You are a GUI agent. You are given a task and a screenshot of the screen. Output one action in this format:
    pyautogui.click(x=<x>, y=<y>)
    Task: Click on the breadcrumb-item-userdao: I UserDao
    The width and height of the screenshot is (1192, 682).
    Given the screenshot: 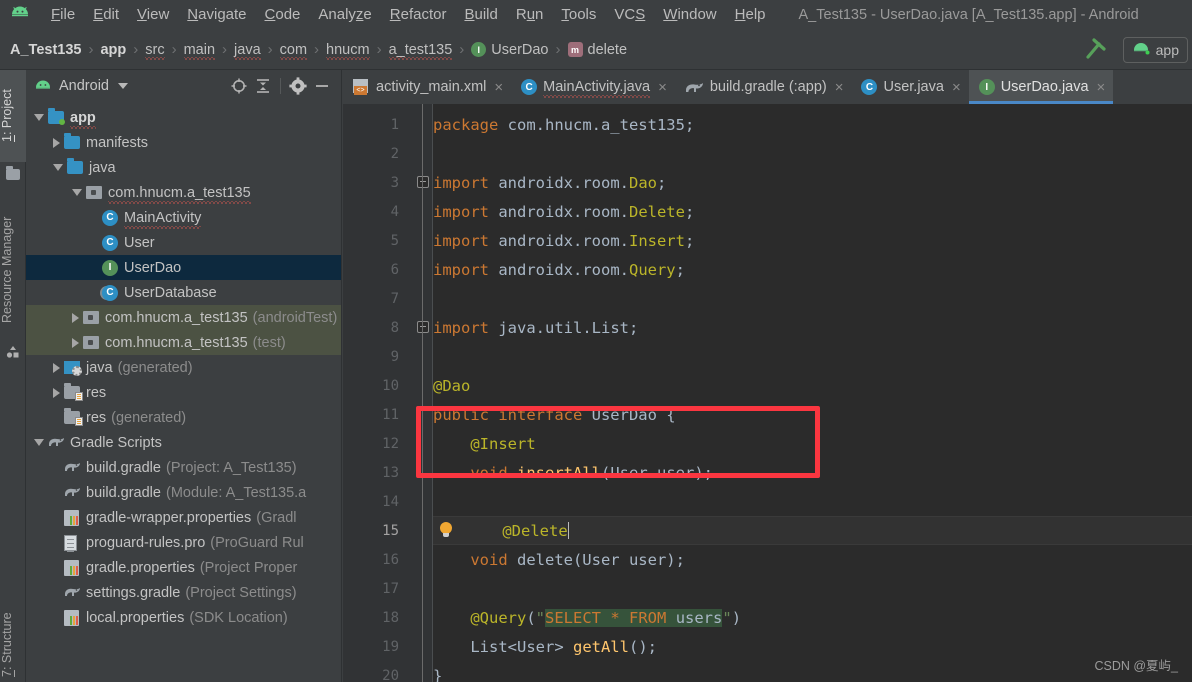 What is the action you would take?
    pyautogui.click(x=510, y=50)
    